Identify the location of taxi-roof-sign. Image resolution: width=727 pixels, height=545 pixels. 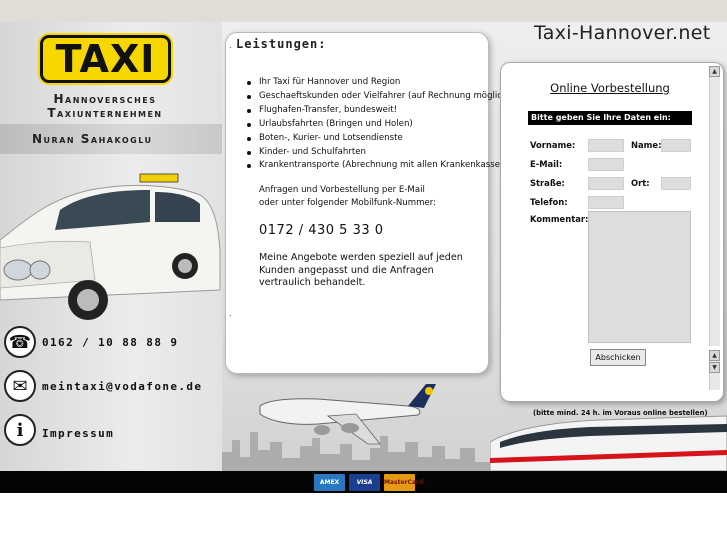
(159, 178).